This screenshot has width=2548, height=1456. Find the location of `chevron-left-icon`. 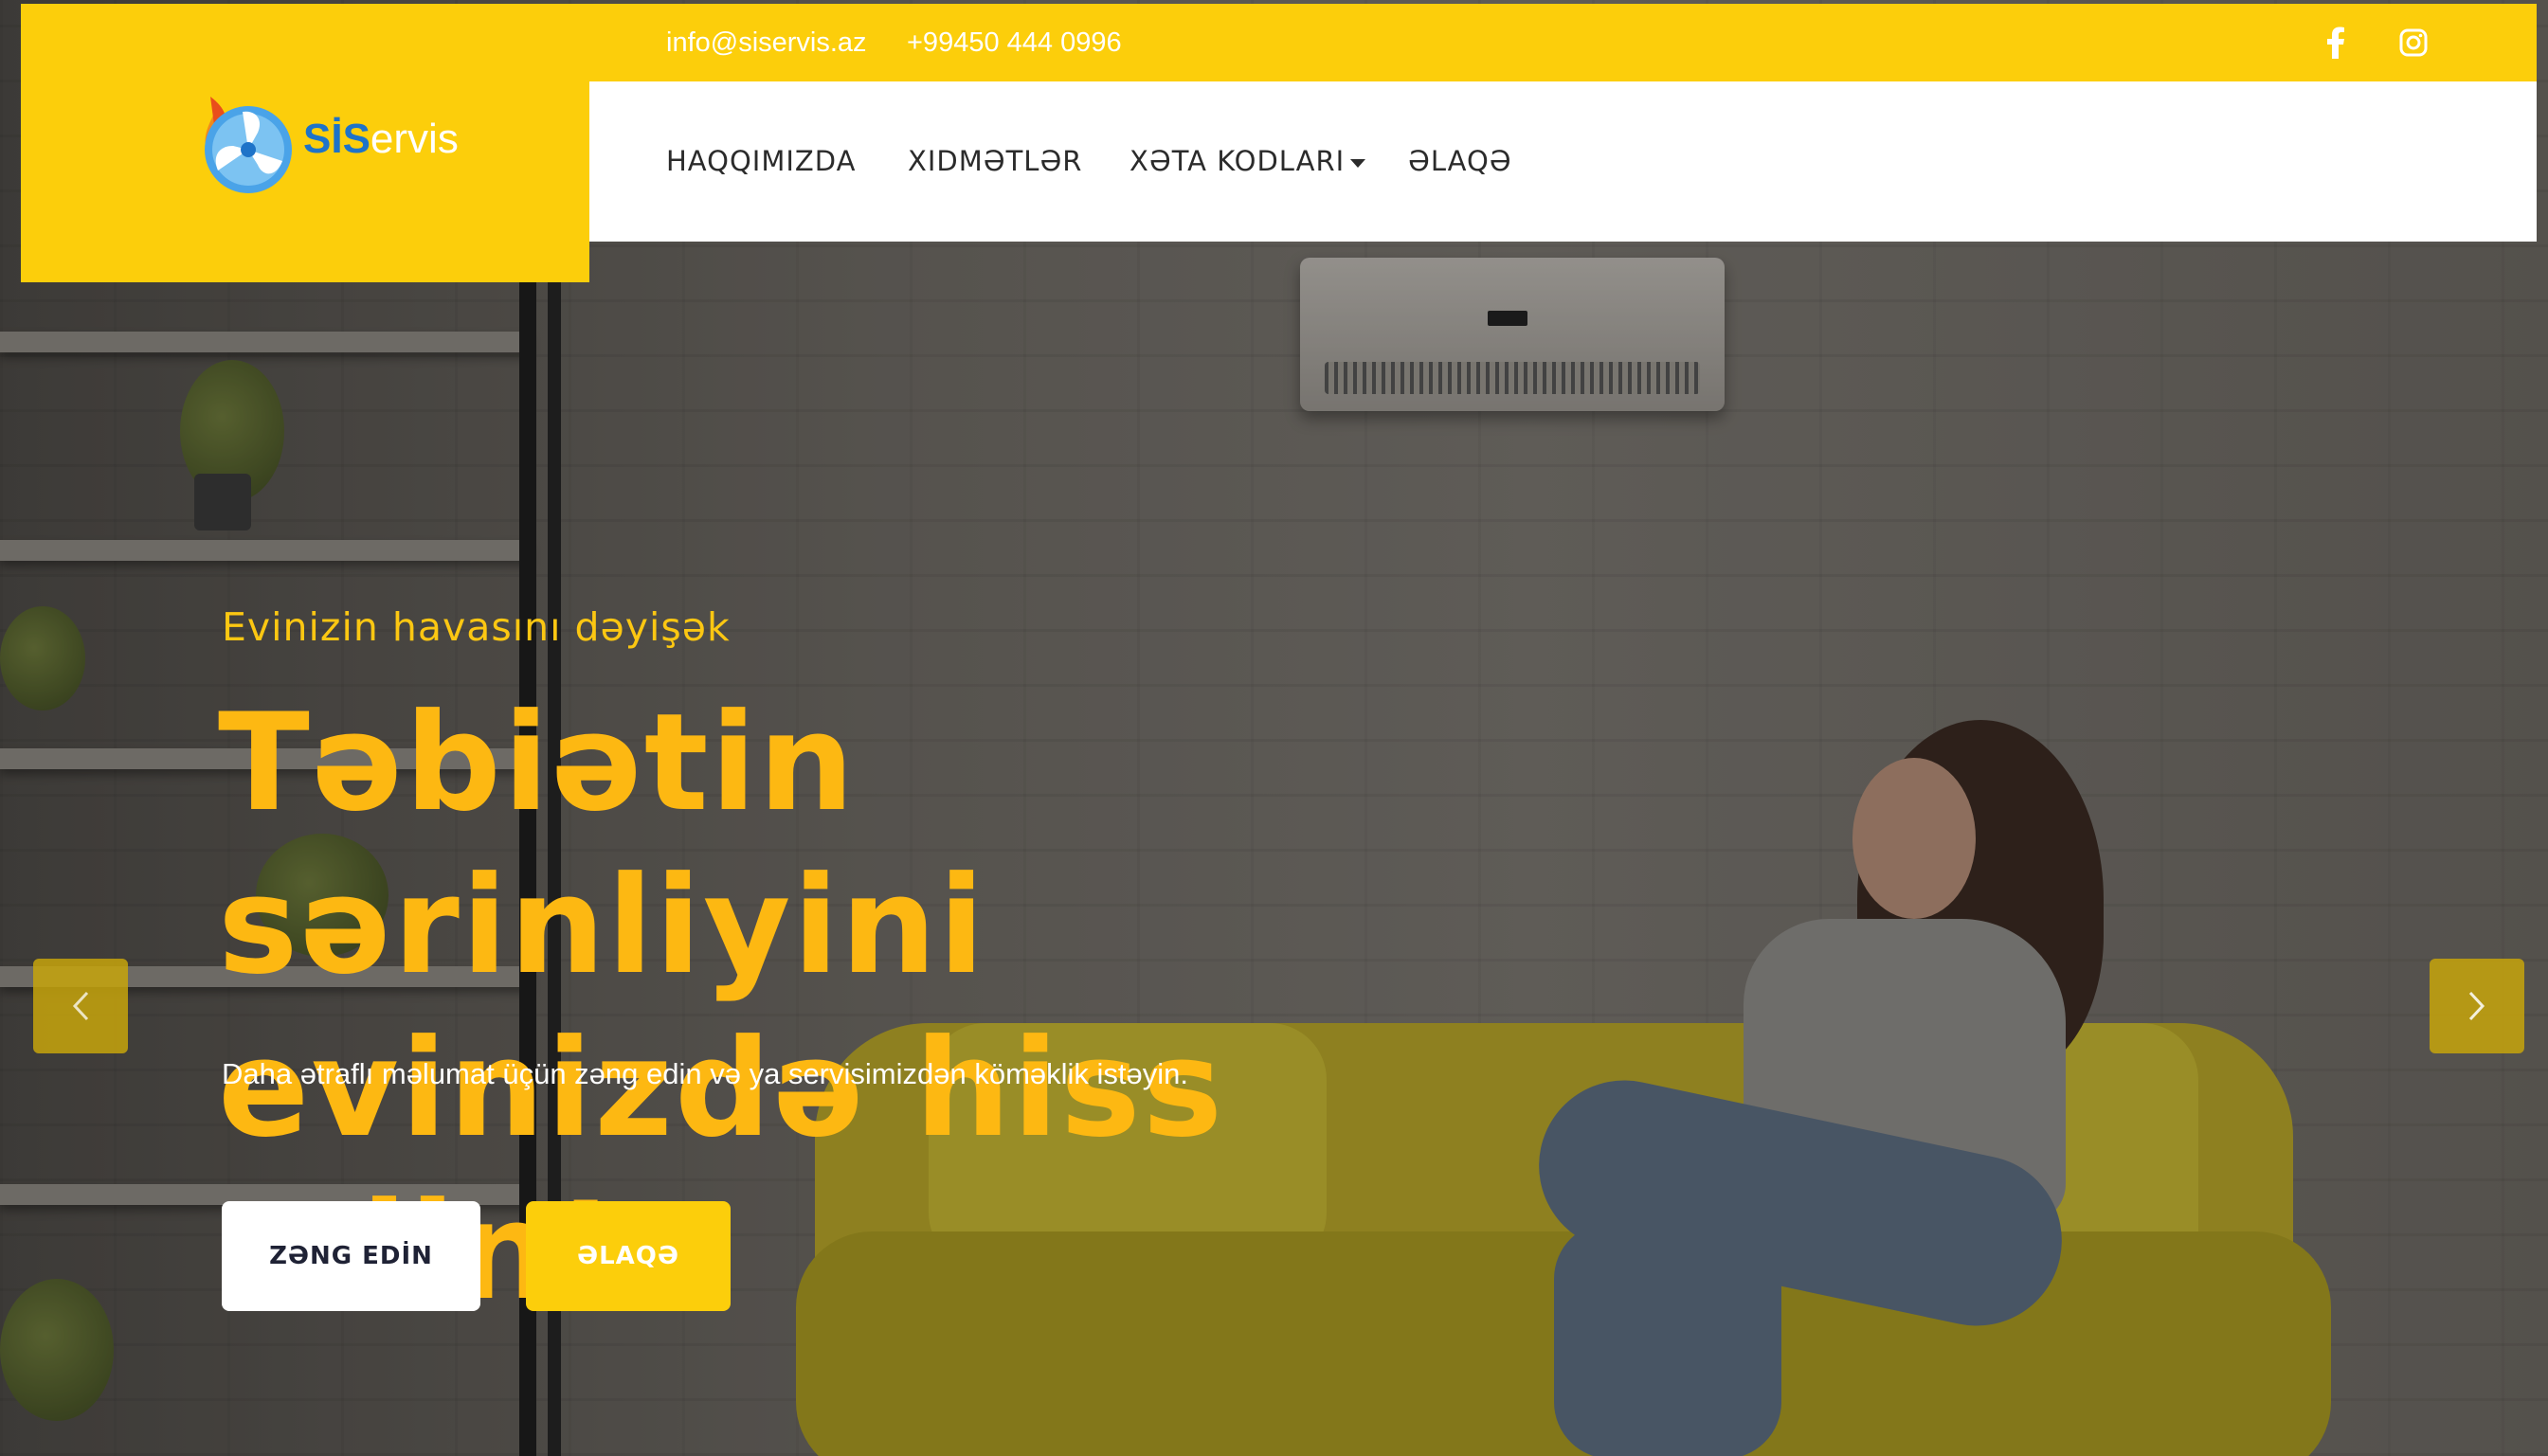

chevron-left-icon is located at coordinates (81, 1006).